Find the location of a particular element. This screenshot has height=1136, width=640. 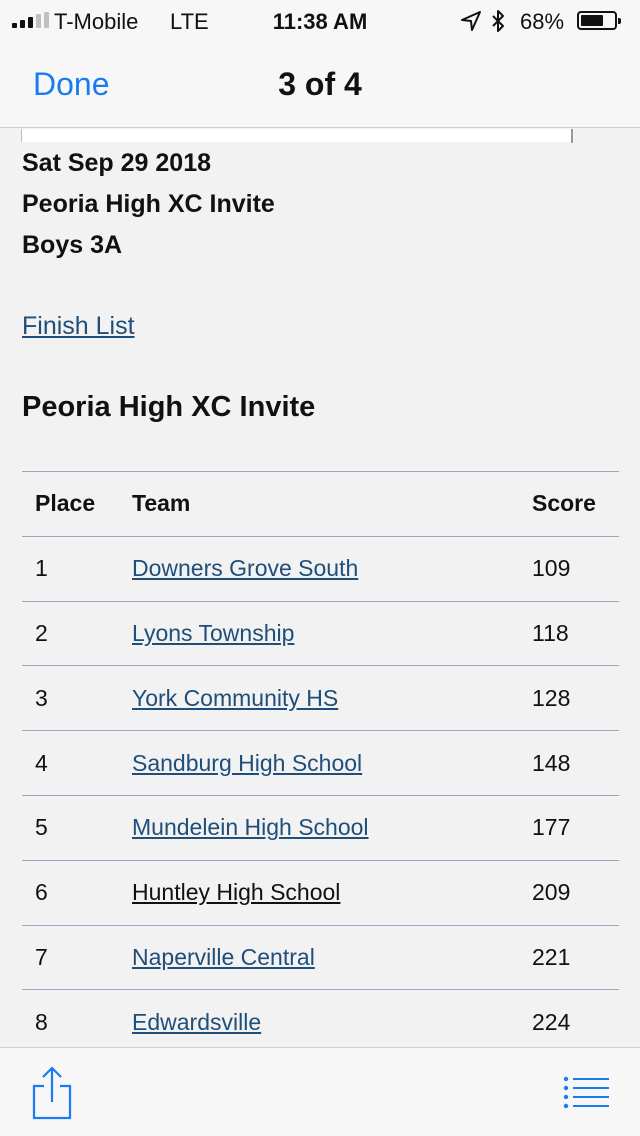

table-row: 4 Sandburg High School 148 is located at coordinates (320, 763).